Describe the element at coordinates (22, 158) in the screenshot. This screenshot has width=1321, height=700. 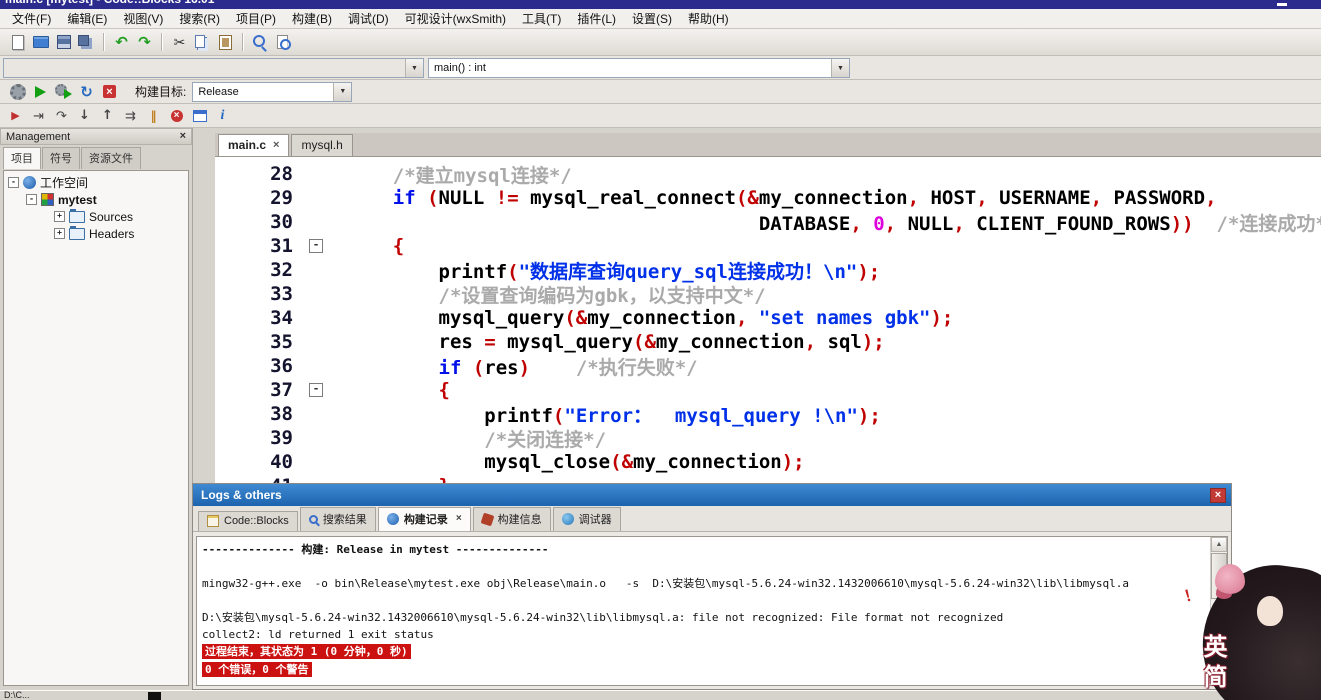
I see `management-tab-项目: 项目` at that location.